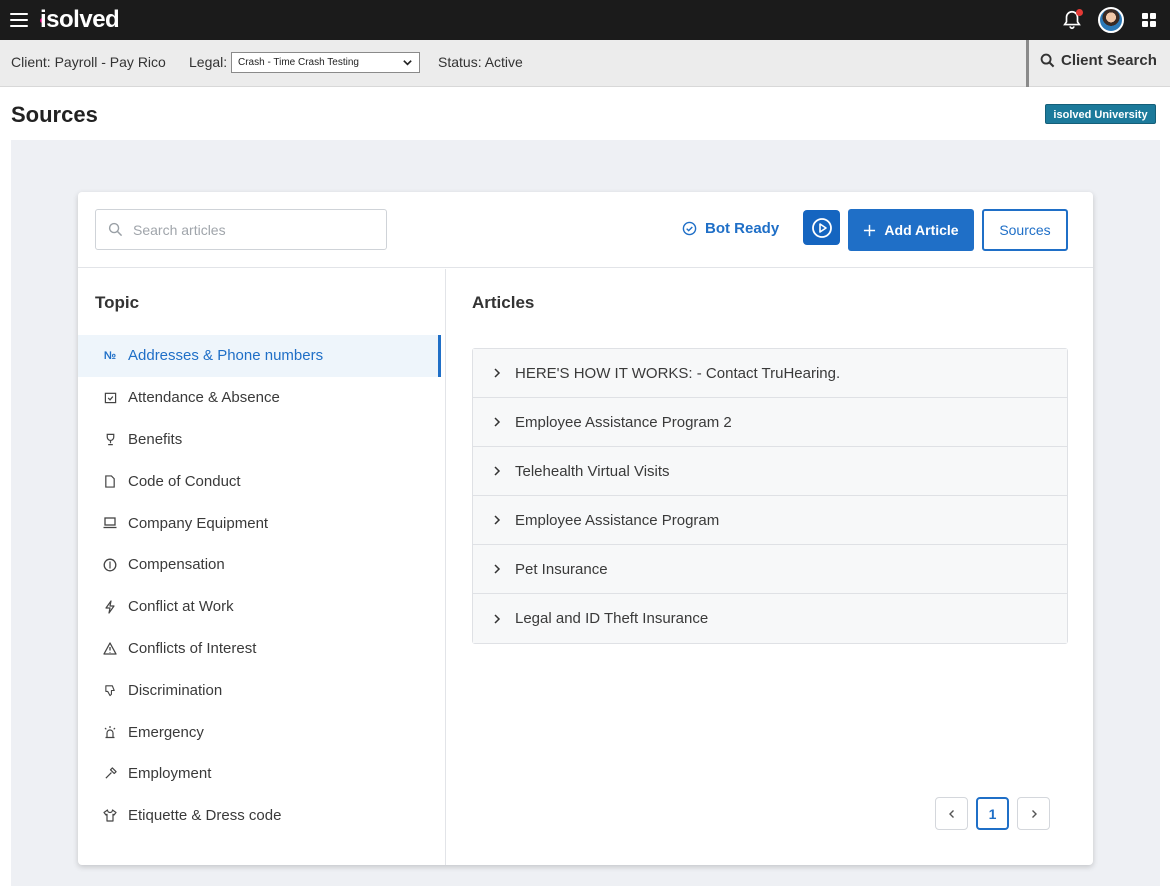 The width and height of the screenshot is (1170, 886). I want to click on topic-item-company-equipment: Company Equipment, so click(259, 523).